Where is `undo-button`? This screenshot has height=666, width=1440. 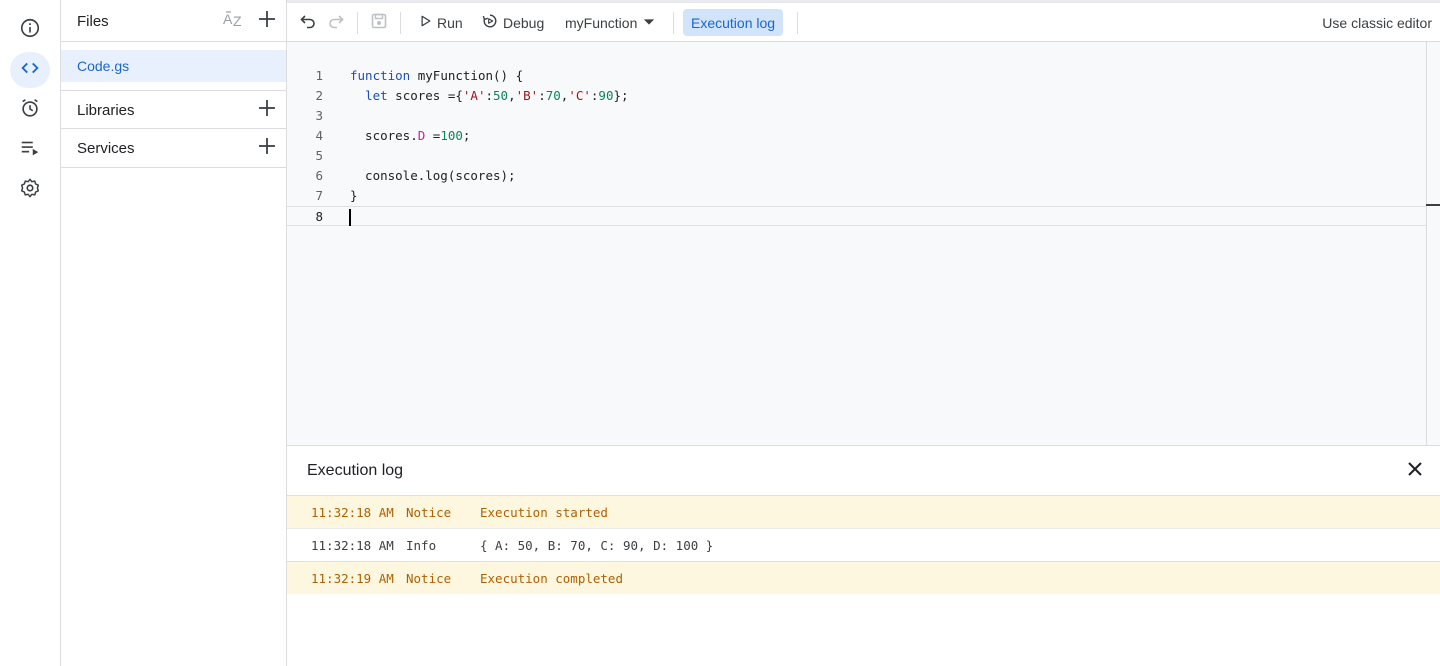 undo-button is located at coordinates (308, 22).